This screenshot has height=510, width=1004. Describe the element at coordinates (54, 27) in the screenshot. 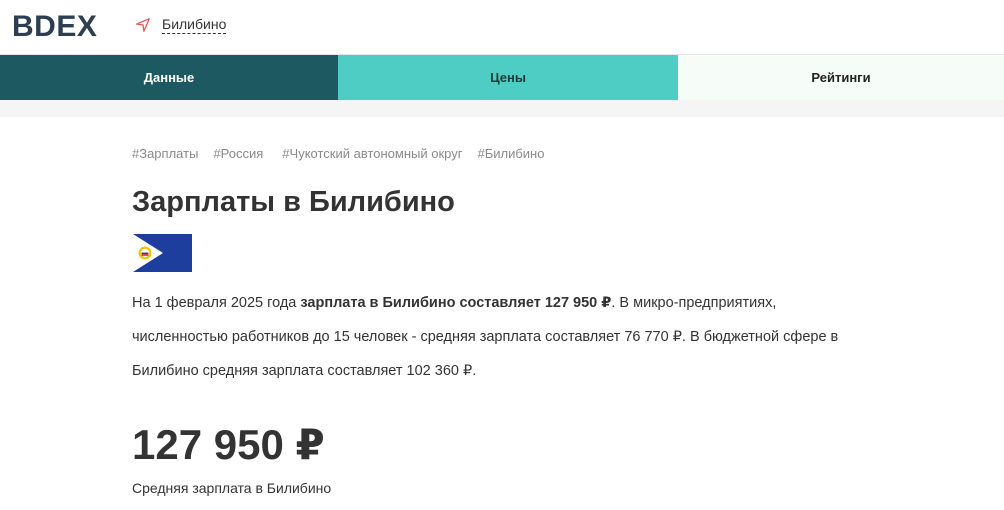

I see `logo: BDEX` at that location.